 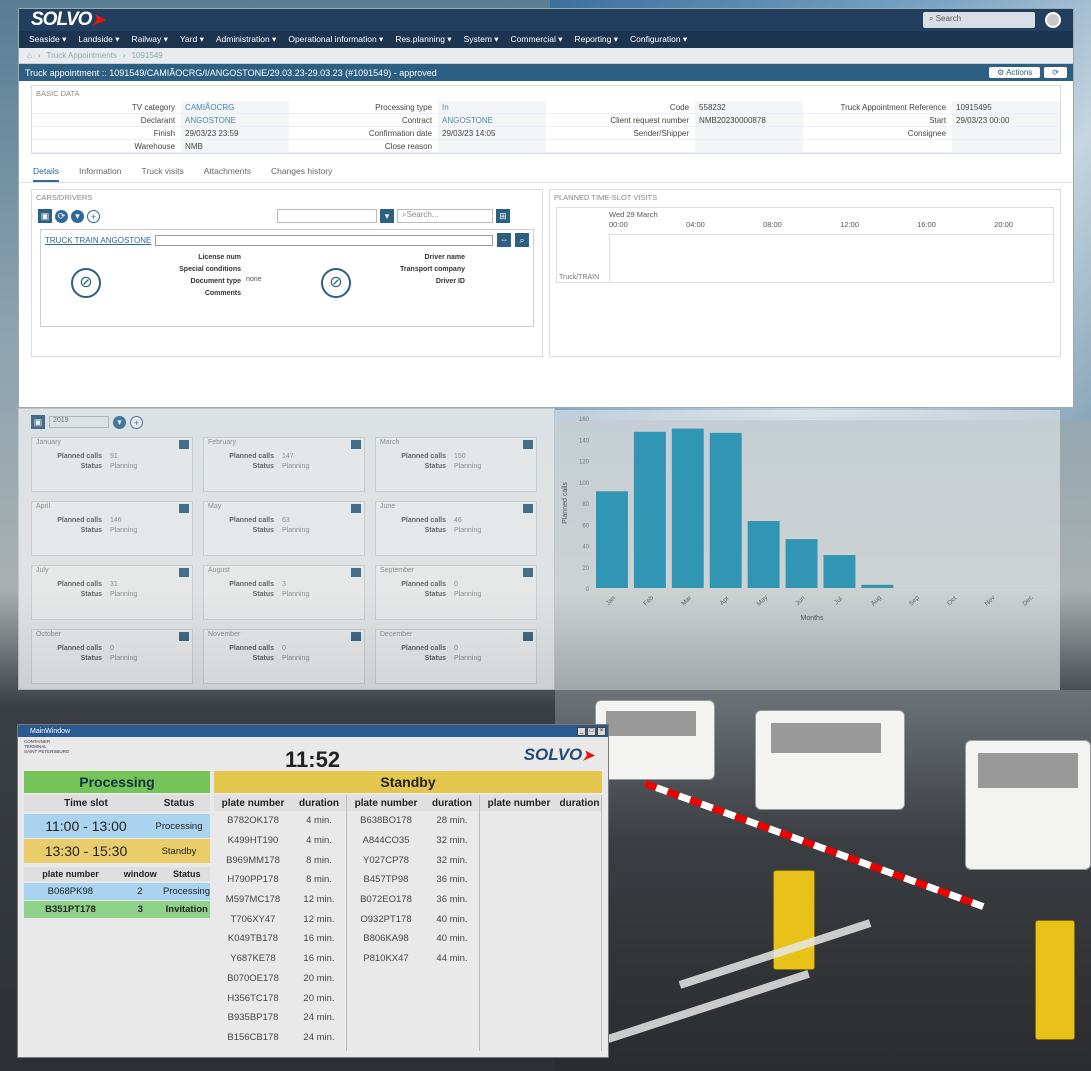 What do you see at coordinates (596, 39) in the screenshot?
I see `menu-item: Reporting ▾` at bounding box center [596, 39].